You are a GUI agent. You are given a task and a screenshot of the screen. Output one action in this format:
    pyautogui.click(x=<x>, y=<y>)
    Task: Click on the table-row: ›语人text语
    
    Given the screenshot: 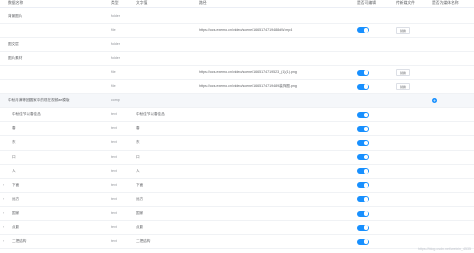 What is the action you would take?
    pyautogui.click(x=237, y=251)
    